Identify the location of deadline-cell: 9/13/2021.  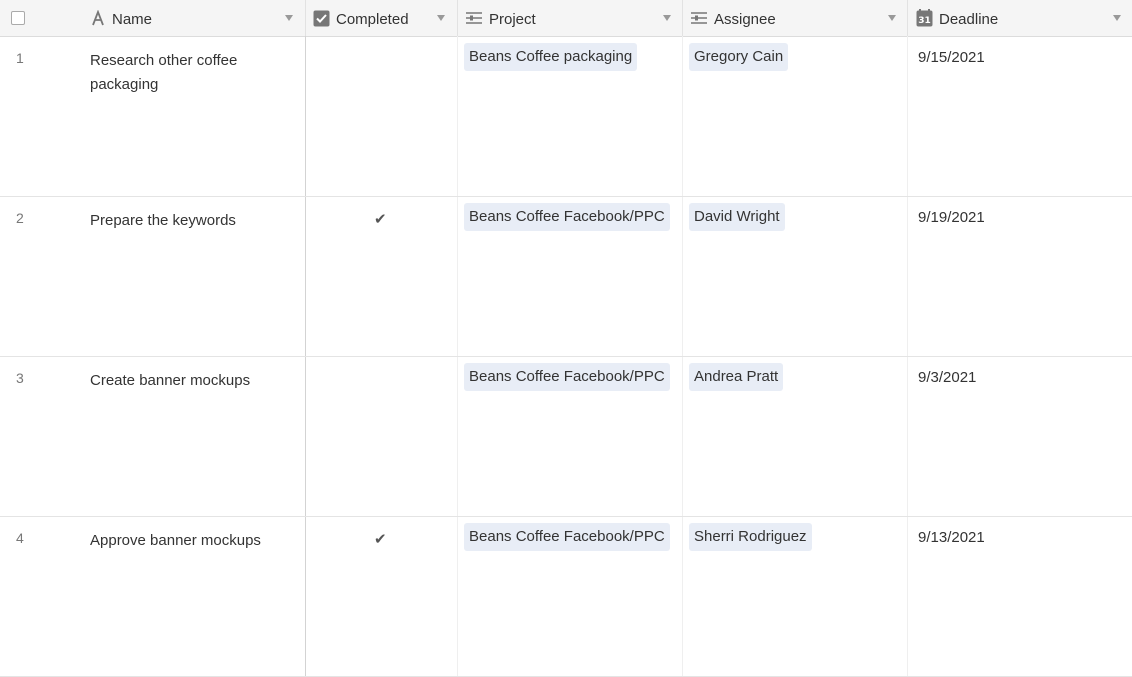
(951, 537).